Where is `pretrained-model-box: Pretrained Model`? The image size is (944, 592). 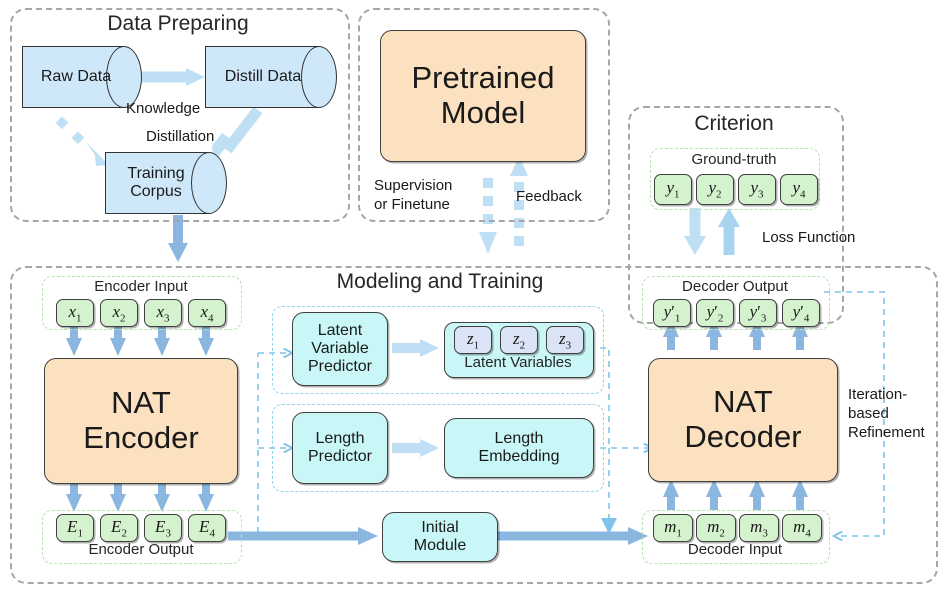
pretrained-model-box: Pretrained Model is located at coordinates (483, 96).